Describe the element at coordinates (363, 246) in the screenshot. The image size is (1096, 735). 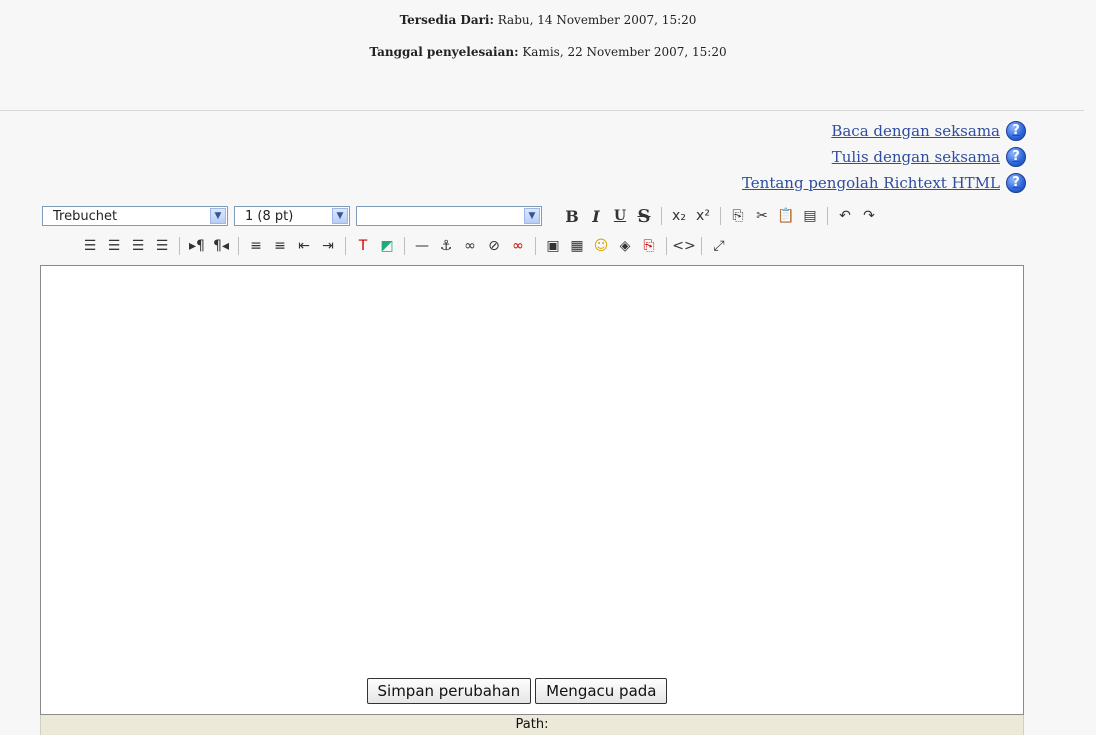
I see `text-color-button: T` at that location.